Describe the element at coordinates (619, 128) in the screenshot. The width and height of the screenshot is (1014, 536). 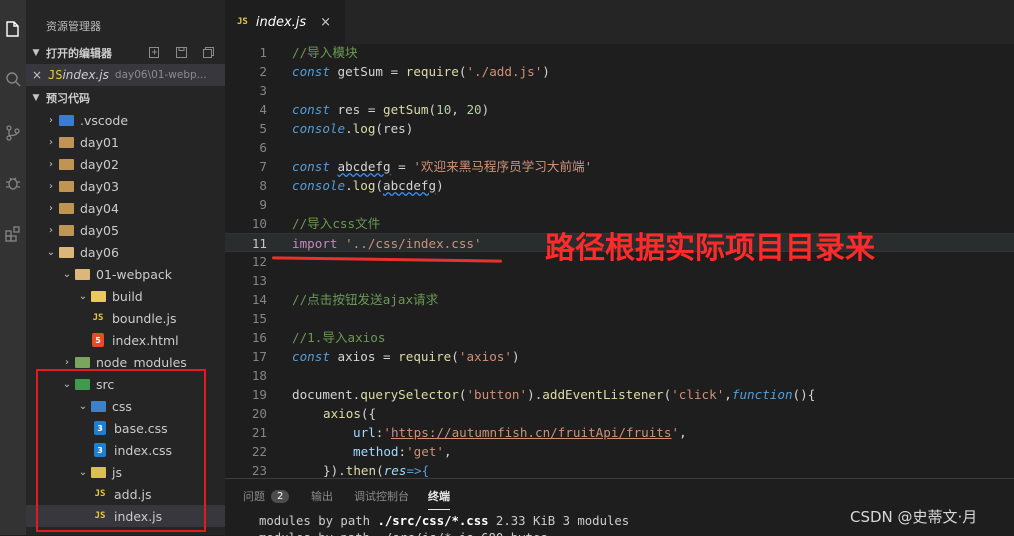
I see `code-line: 5 console.log(res)` at that location.